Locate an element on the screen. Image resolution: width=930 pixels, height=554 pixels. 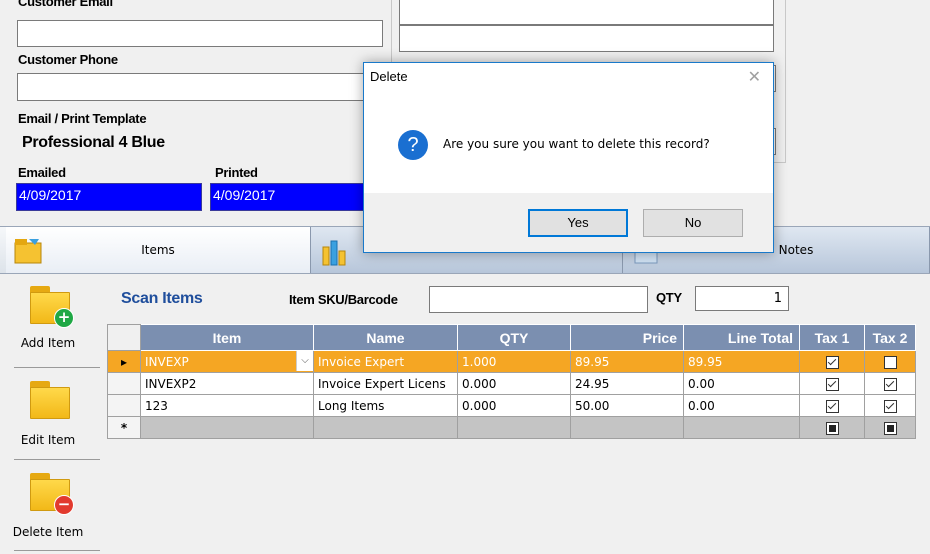
col-header-qty: QTY is located at coordinates (514, 337).